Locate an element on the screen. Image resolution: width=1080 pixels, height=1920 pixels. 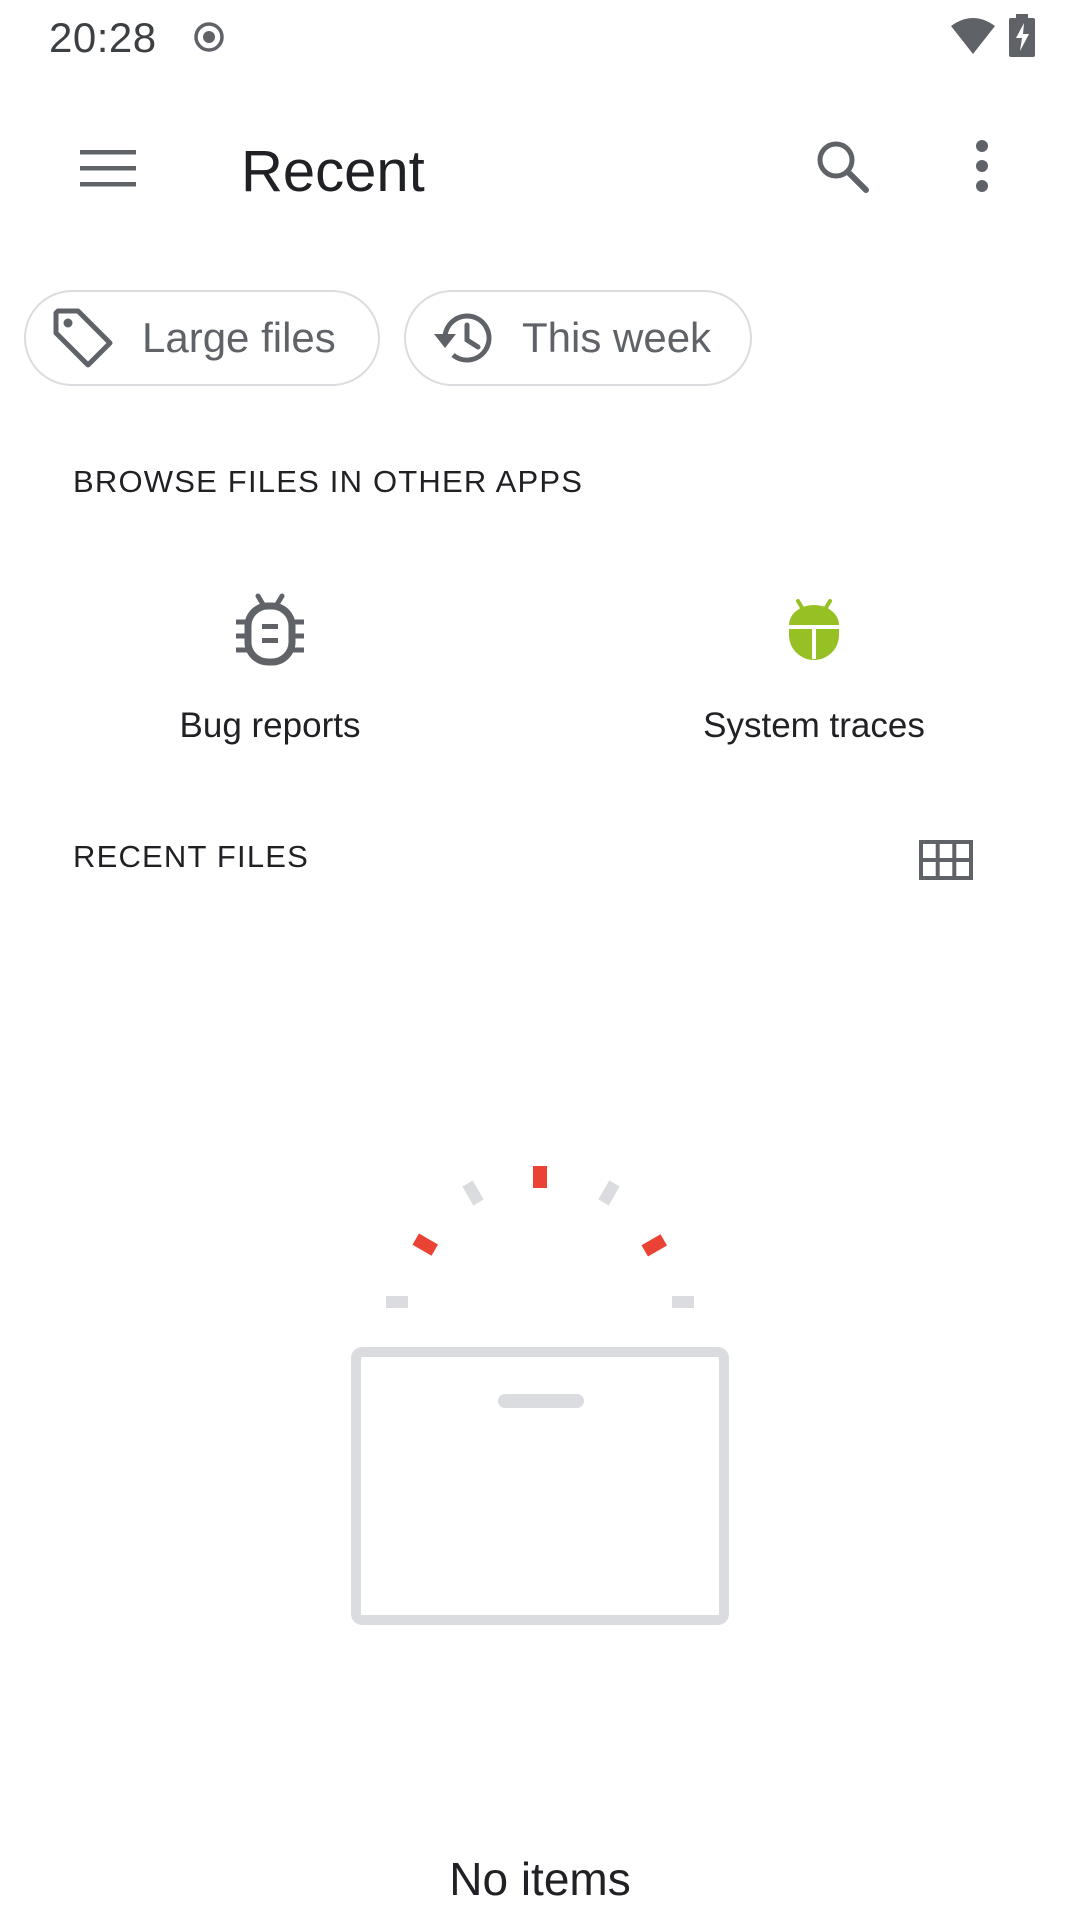
history-icon is located at coordinates (463, 338).